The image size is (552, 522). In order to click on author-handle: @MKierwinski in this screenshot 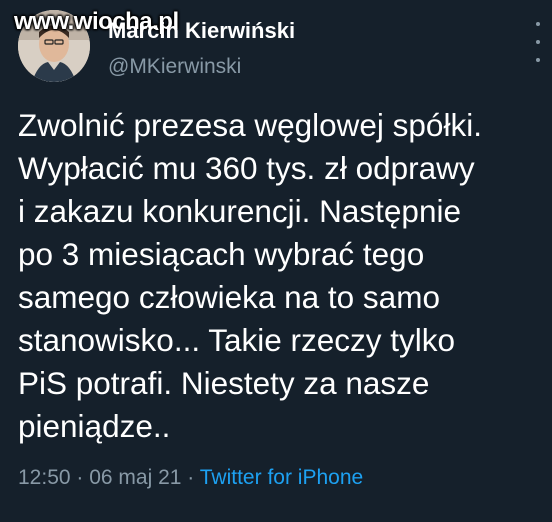, I will do `click(174, 67)`.